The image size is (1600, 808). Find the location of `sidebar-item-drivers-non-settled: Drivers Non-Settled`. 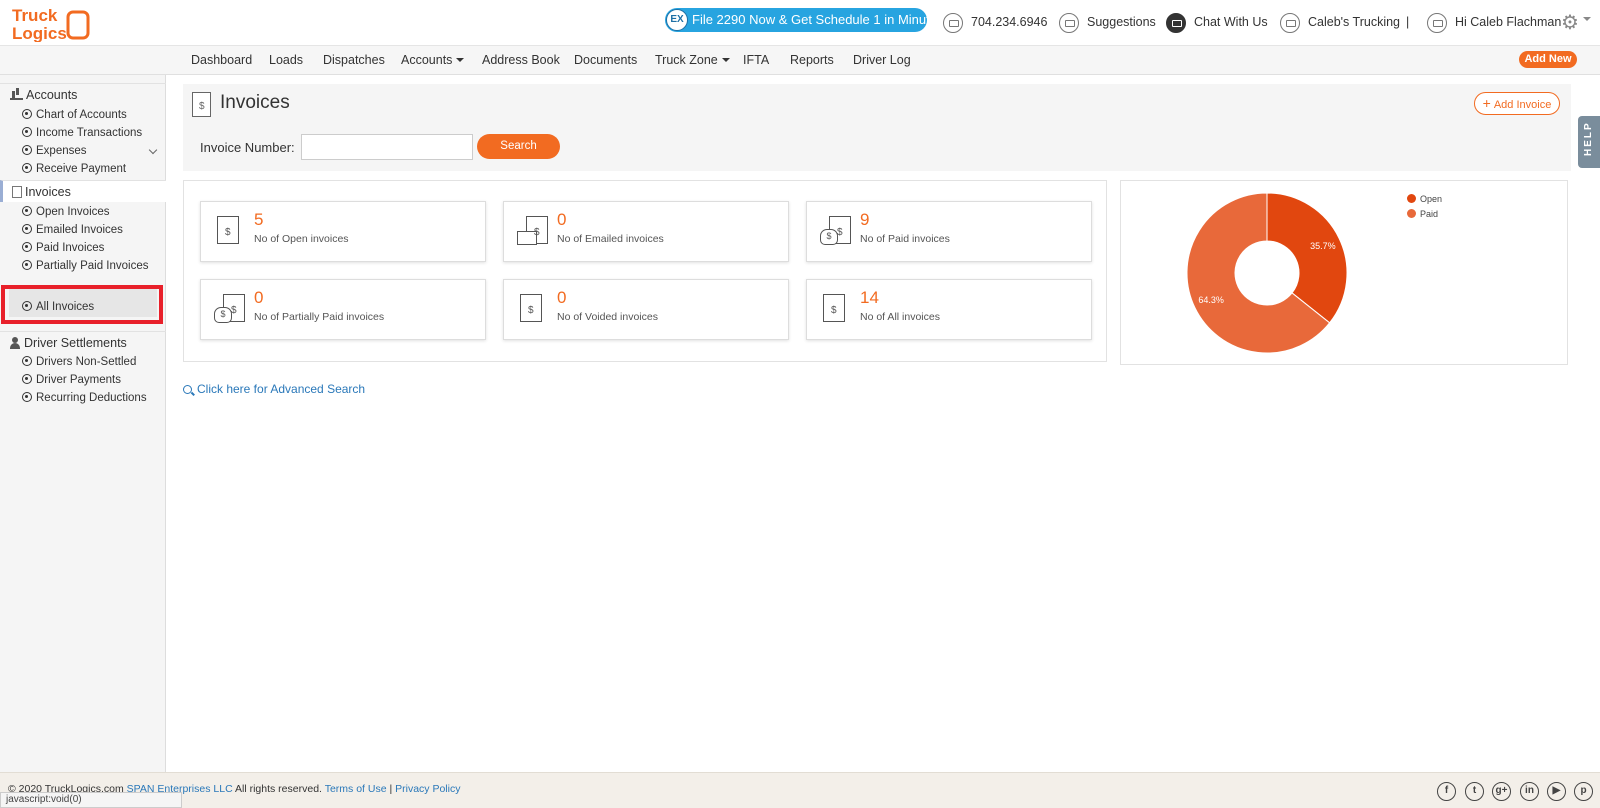

sidebar-item-drivers-non-settled: Drivers Non-Settled is located at coordinates (79, 362).